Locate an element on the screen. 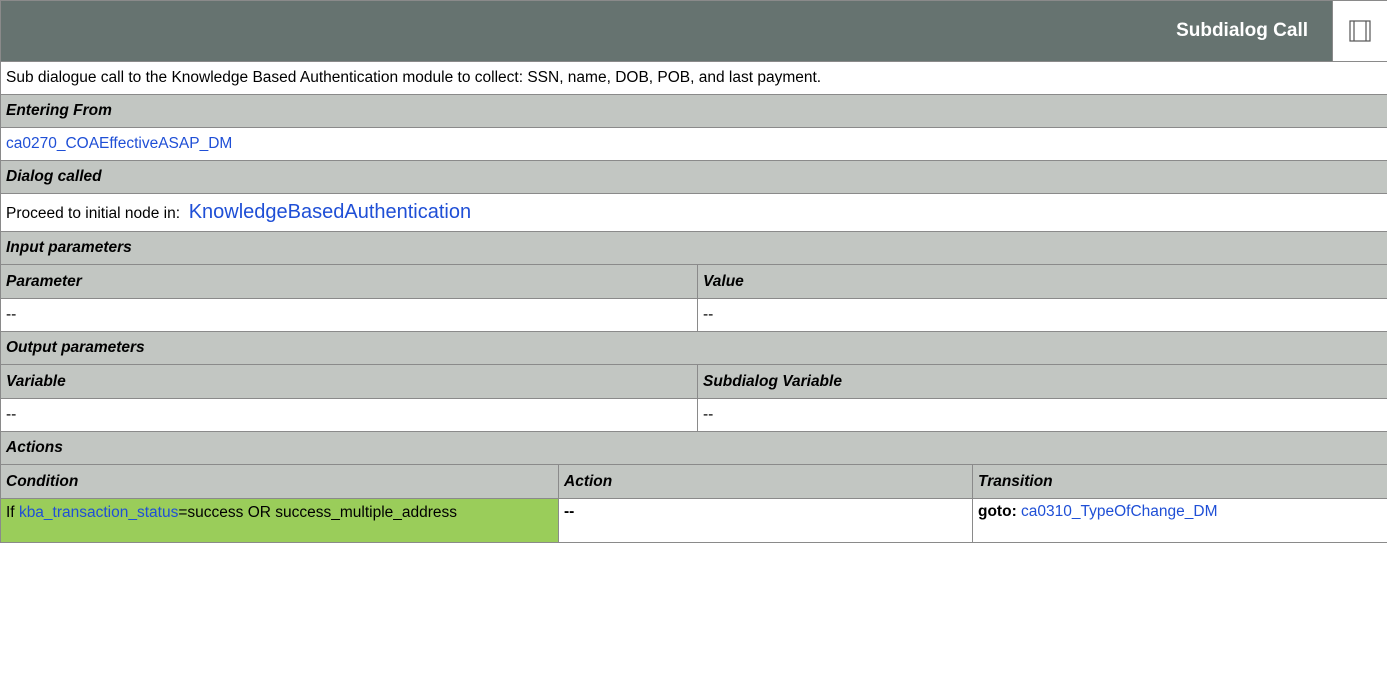 The height and width of the screenshot is (675, 1387). actions-col-transition: Transition is located at coordinates (1179, 481).